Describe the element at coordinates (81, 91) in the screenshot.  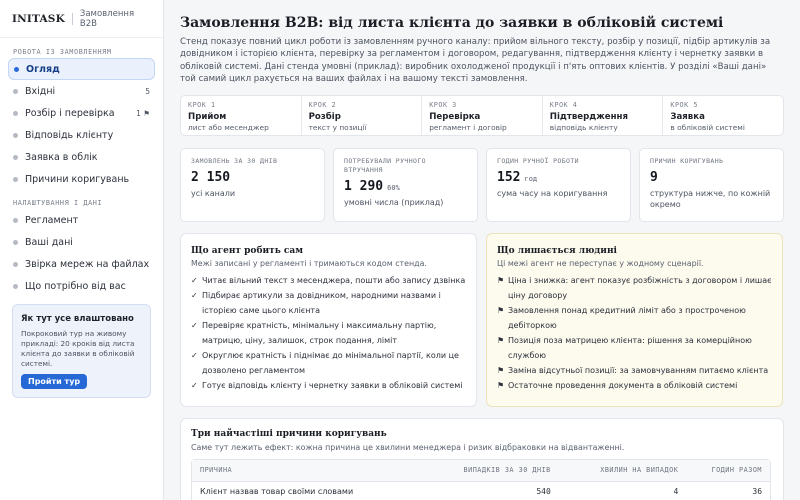
I see `sidebar-item-inbox: Вхідні 5` at that location.